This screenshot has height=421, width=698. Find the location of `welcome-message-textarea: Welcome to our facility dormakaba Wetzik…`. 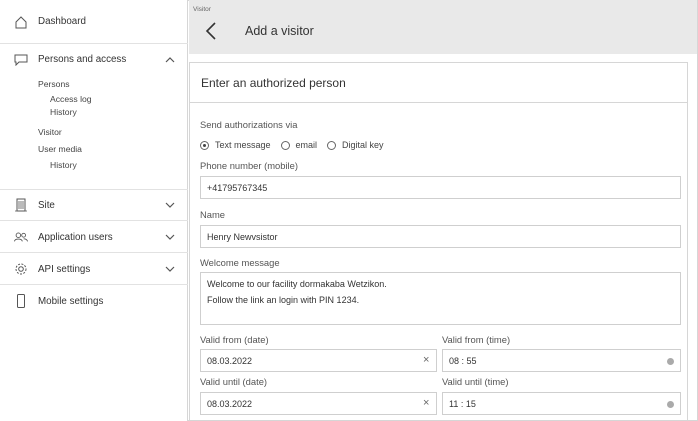

welcome-message-textarea: Welcome to our facility dormakaba Wetzik… is located at coordinates (440, 298).